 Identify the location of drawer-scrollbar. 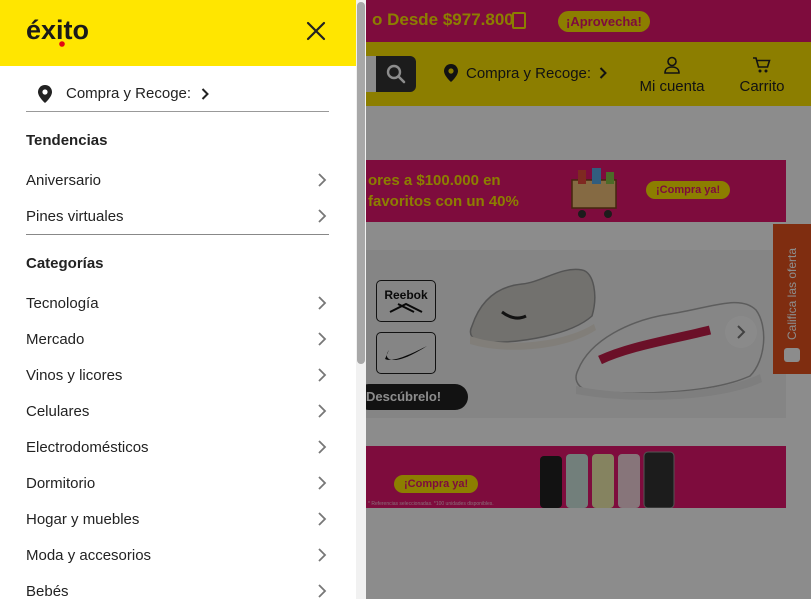
(361, 299).